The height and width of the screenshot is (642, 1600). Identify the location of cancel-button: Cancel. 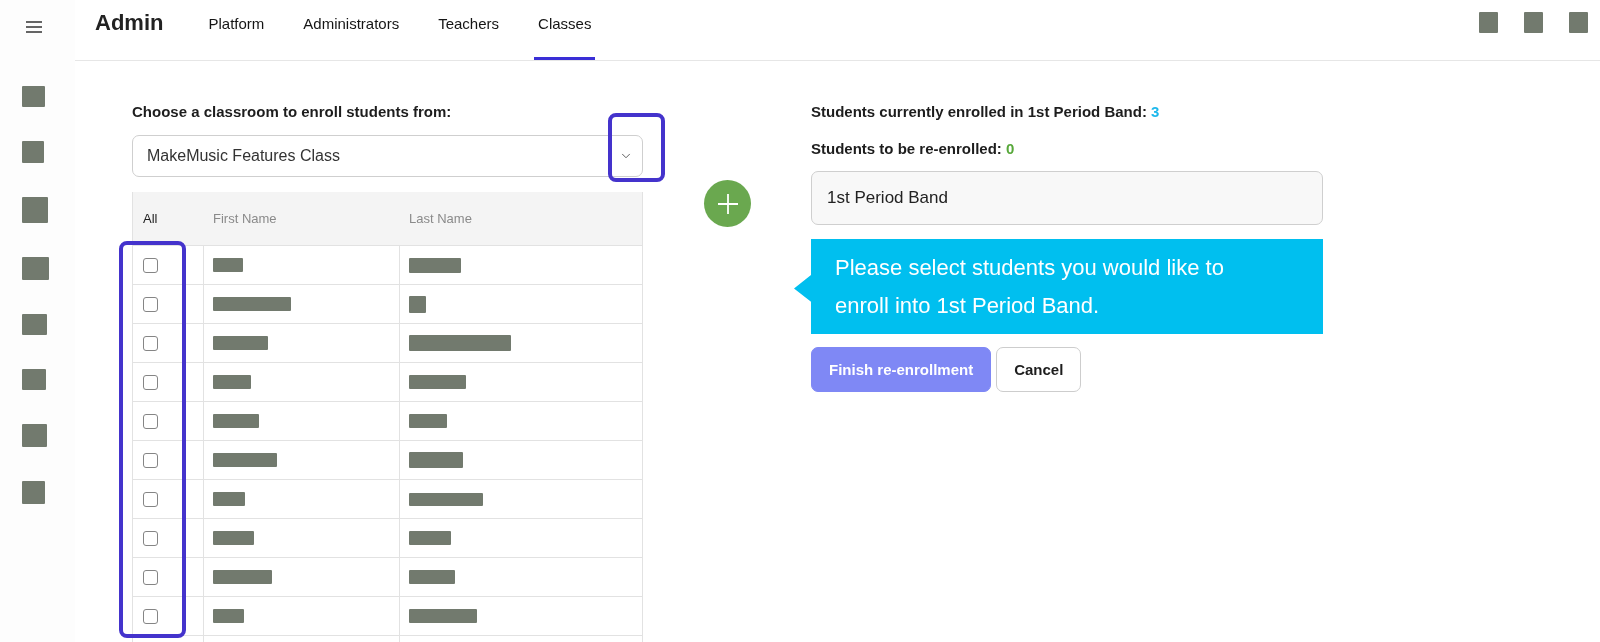
(1039, 369).